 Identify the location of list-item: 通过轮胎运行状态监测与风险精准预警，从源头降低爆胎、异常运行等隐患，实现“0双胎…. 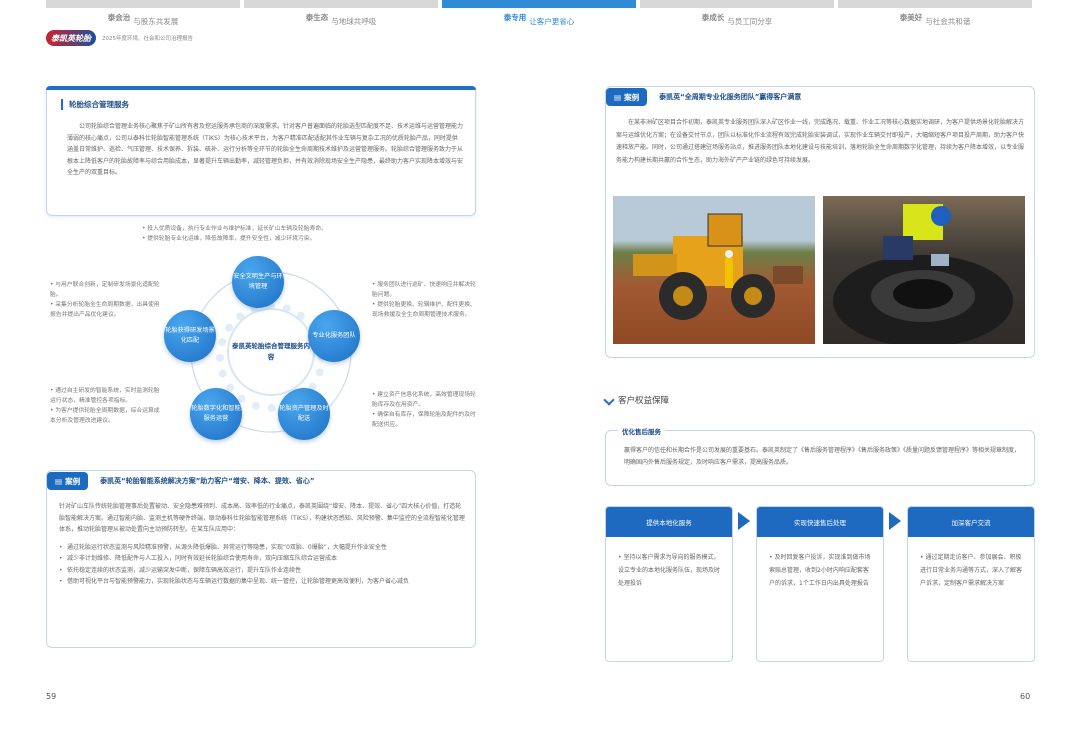
(263, 548).